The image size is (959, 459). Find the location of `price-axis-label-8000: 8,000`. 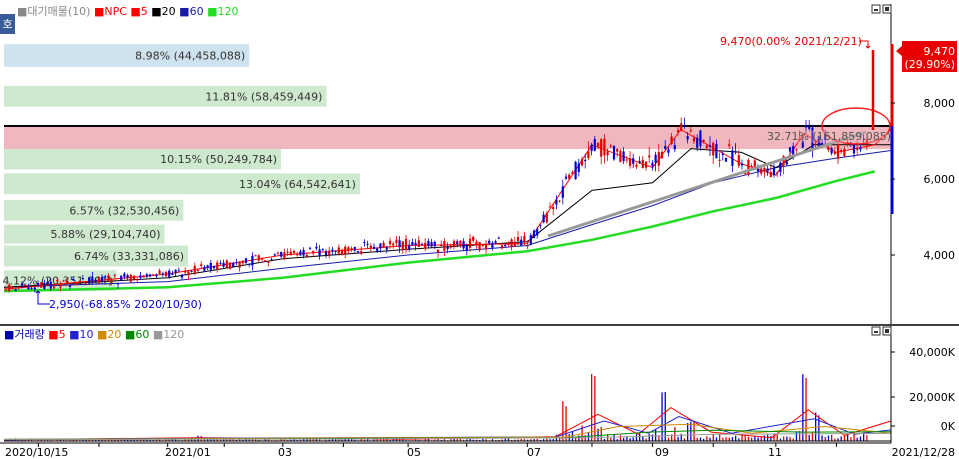

price-axis-label-8000: 8,000 is located at coordinates (940, 103).